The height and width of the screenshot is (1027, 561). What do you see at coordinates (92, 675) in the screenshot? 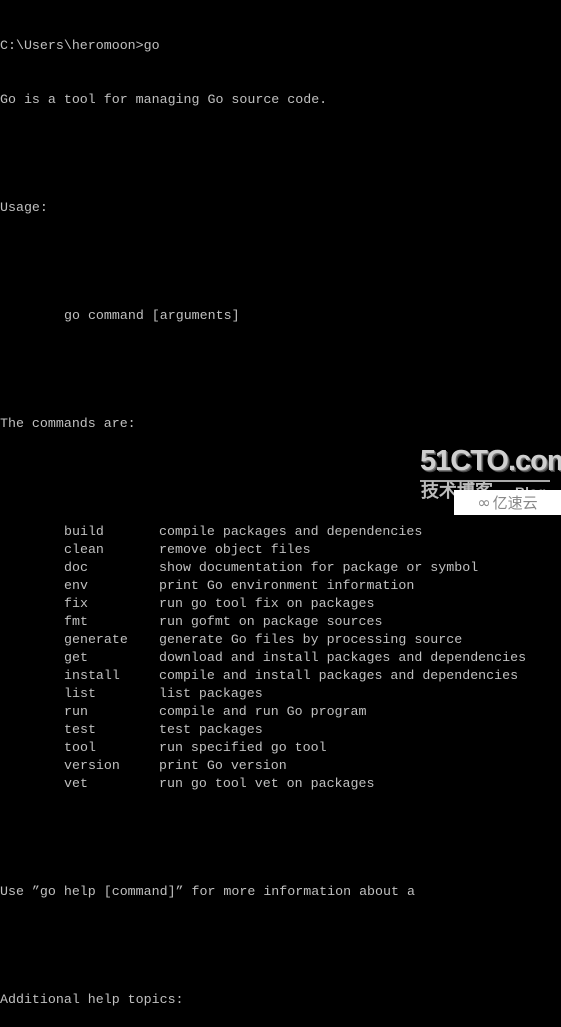
I see `command-name: install` at bounding box center [92, 675].